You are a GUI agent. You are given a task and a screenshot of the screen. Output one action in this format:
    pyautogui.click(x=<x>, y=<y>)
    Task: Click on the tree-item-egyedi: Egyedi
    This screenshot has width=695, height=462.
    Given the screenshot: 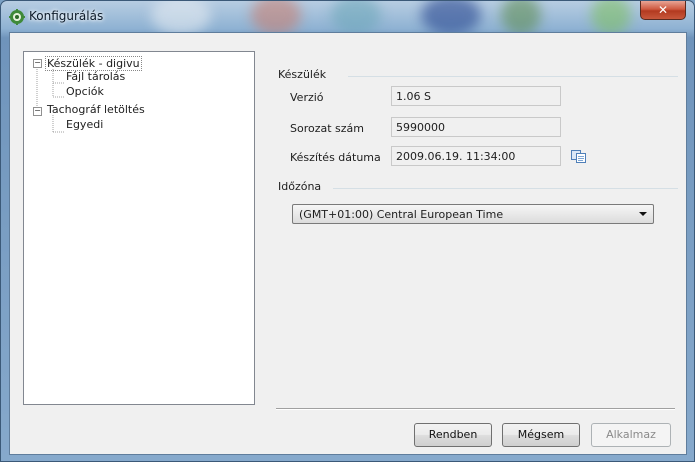 What is the action you would take?
    pyautogui.click(x=84, y=124)
    